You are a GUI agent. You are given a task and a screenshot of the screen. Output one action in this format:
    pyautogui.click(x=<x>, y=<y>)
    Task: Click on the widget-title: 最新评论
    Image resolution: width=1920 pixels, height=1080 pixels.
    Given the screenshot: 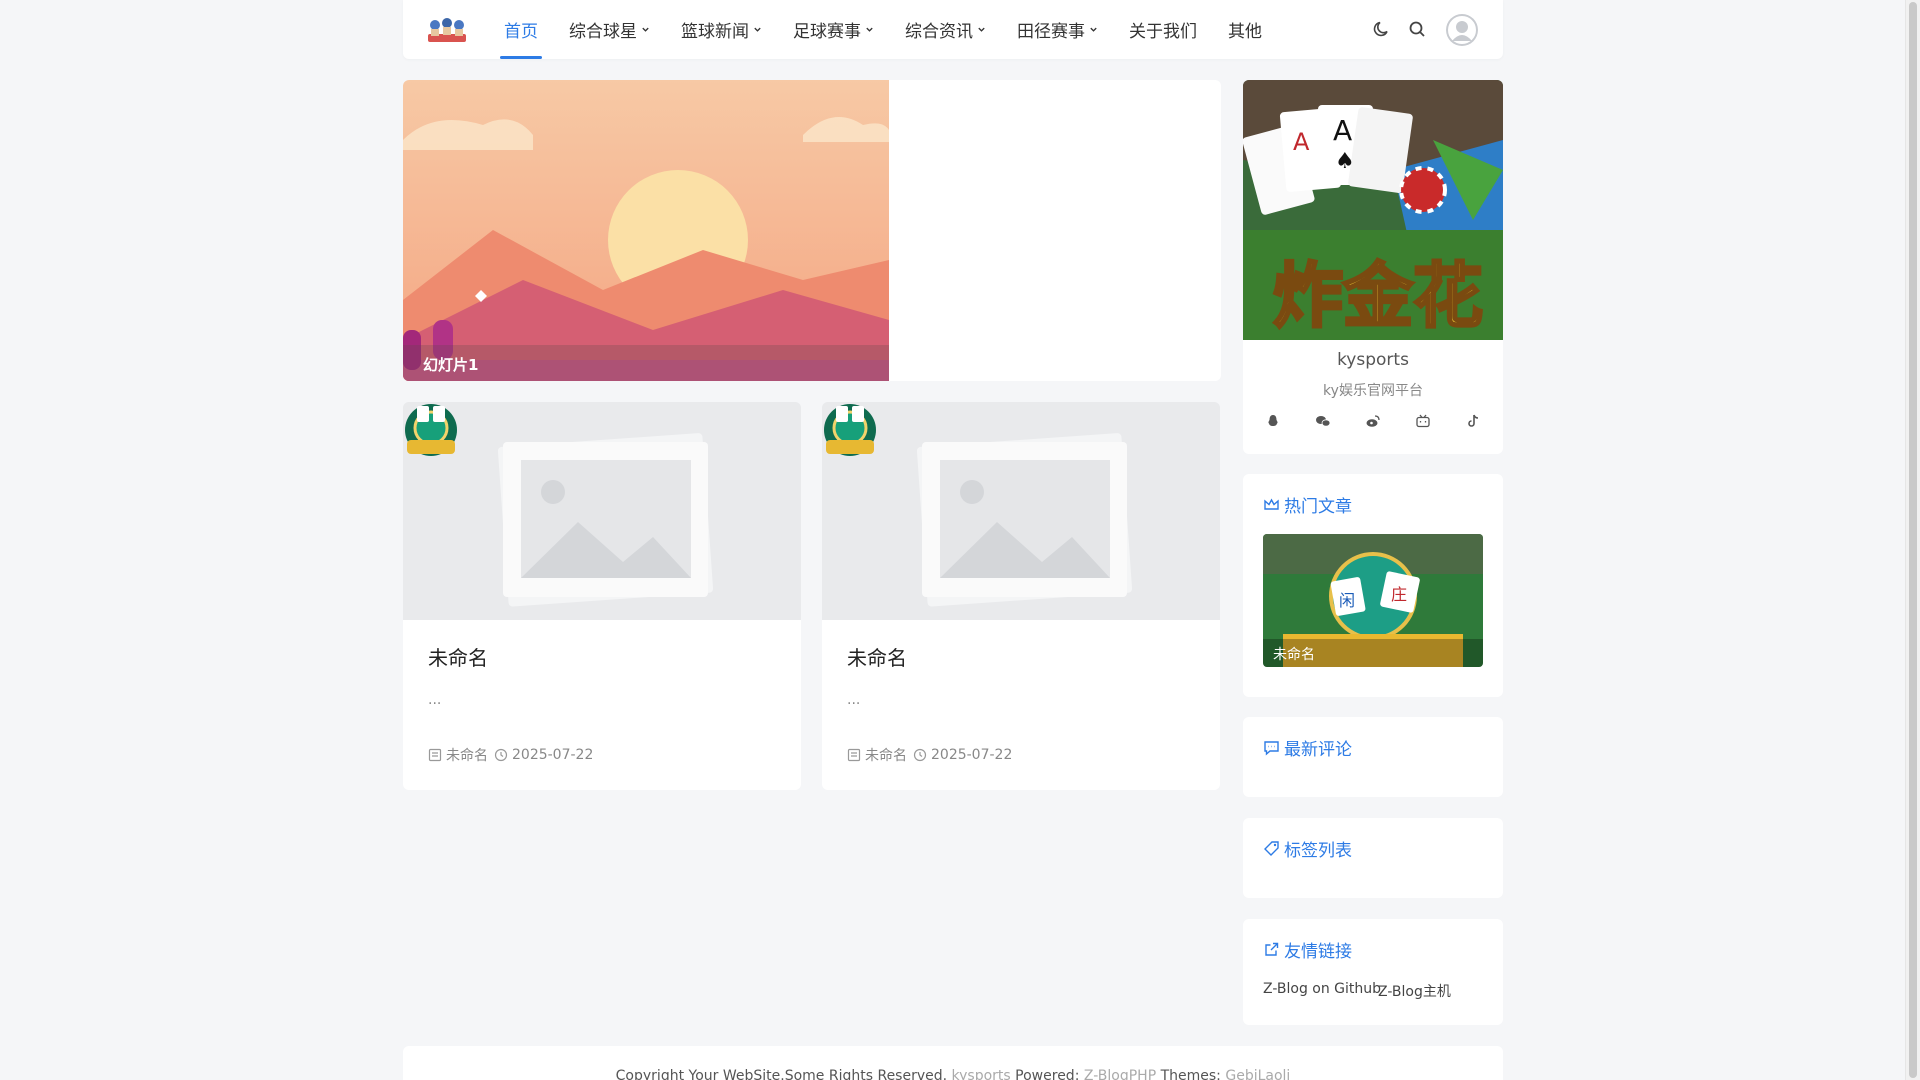 What is the action you would take?
    pyautogui.click(x=1307, y=747)
    